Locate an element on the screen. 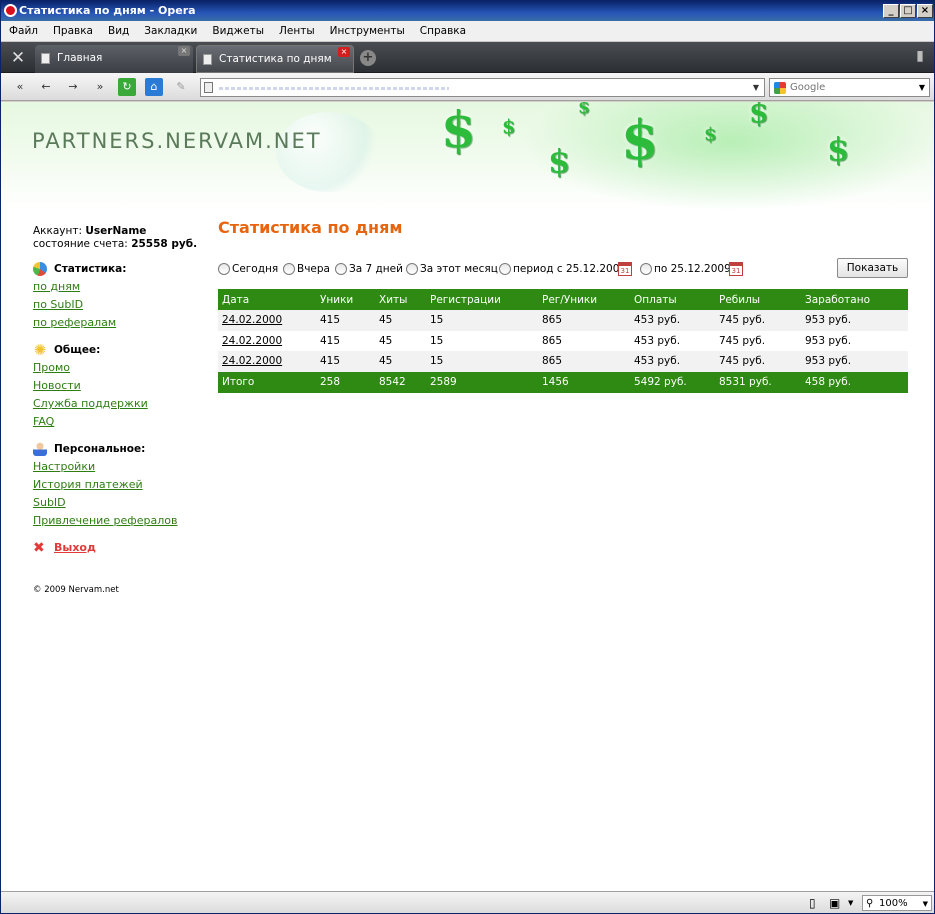 The width and height of the screenshot is (935, 914). fast-forward-button: » is located at coordinates (100, 87).